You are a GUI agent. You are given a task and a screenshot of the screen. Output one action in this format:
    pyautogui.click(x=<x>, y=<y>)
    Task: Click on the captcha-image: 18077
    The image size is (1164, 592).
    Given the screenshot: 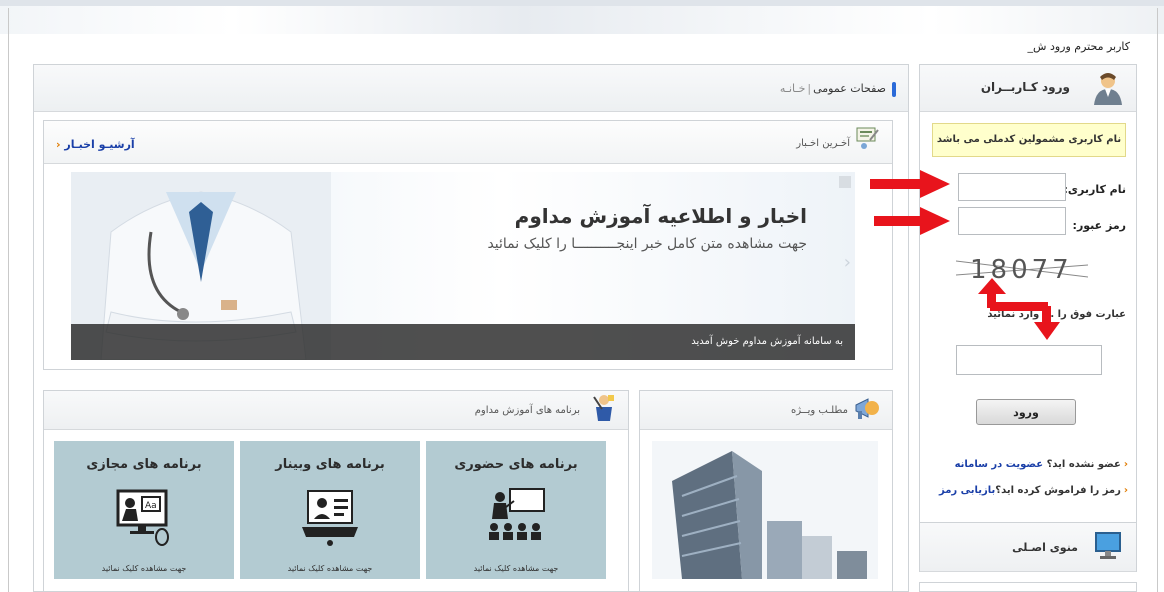 What is the action you would take?
    pyautogui.click(x=1022, y=268)
    